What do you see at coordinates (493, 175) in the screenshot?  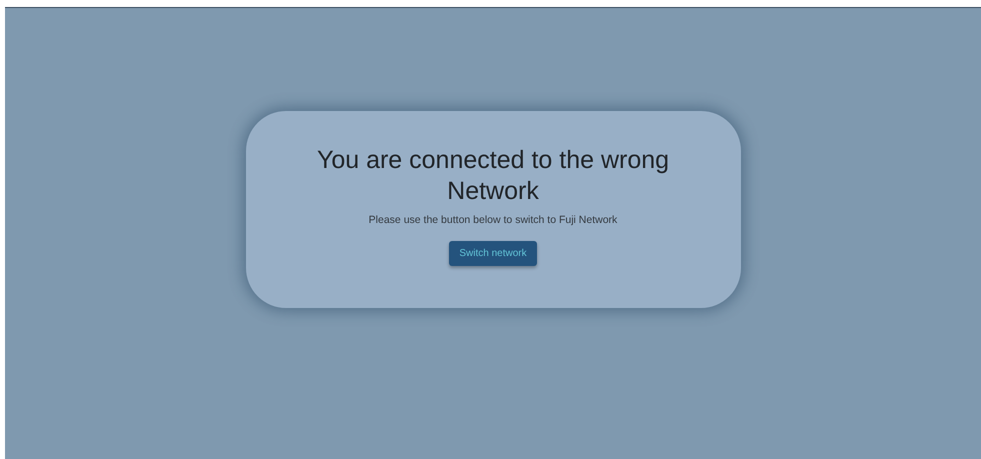 I see `dialog-title: You are connected to the wrong Network` at bounding box center [493, 175].